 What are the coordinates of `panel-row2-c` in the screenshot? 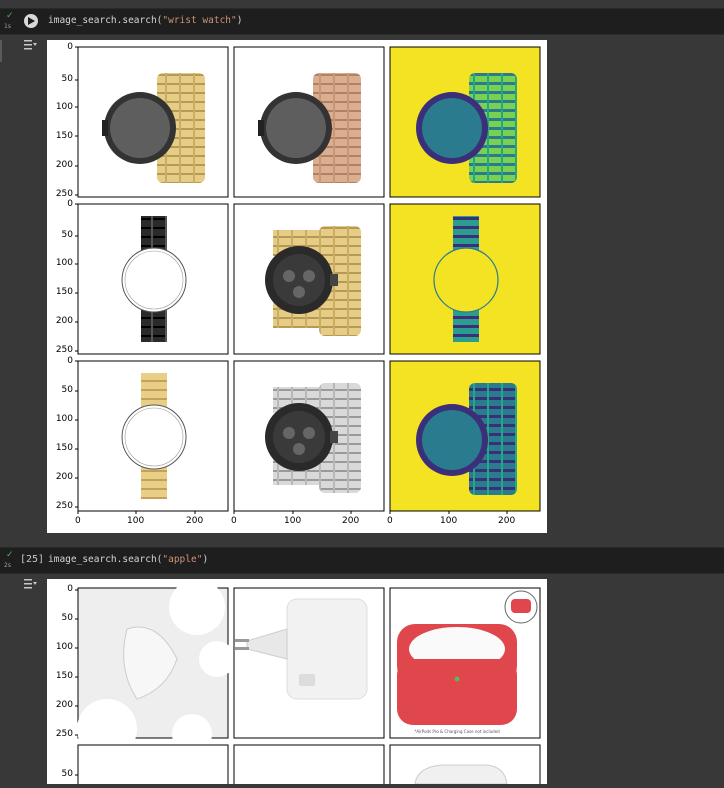 It's located at (465, 765).